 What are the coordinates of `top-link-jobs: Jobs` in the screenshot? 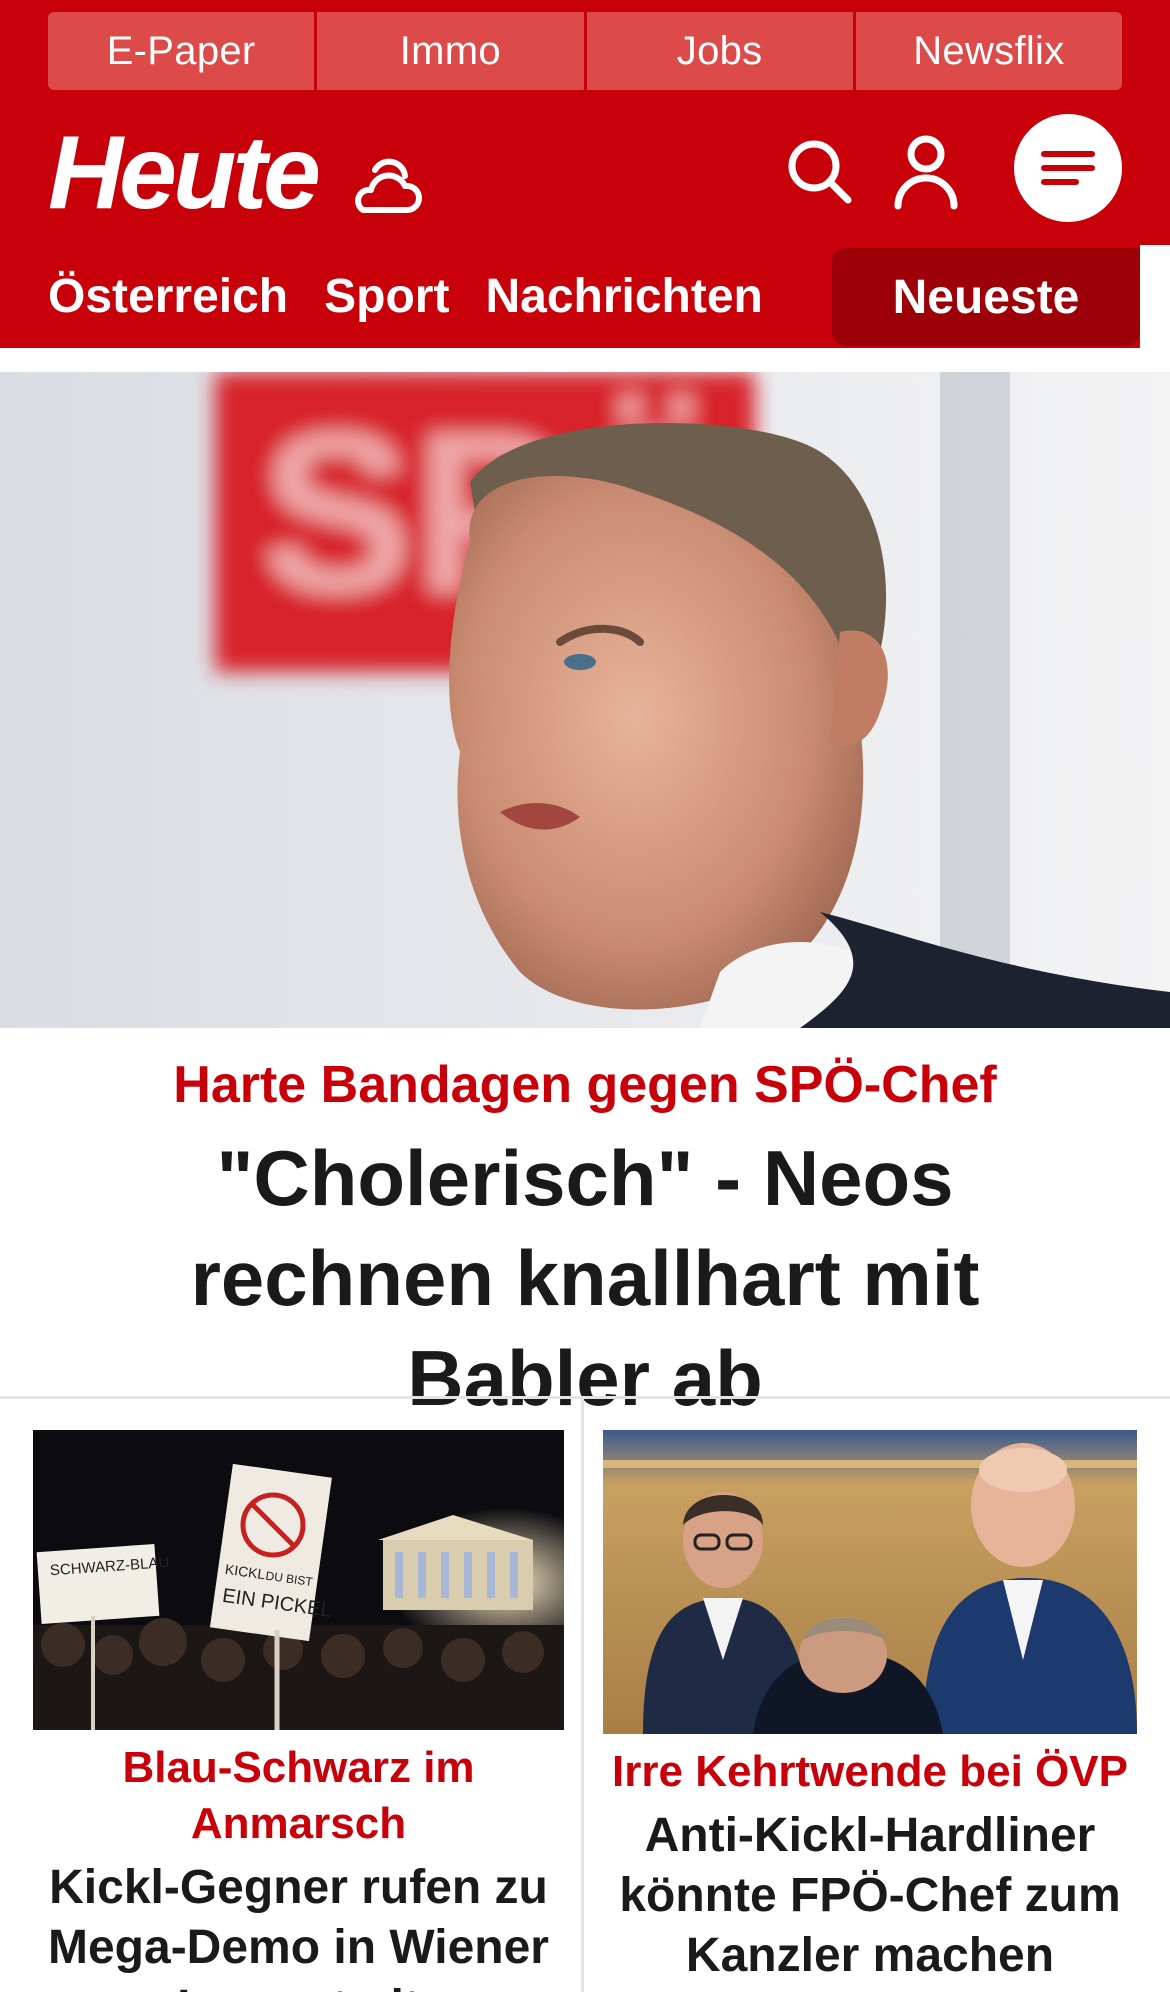 It's located at (719, 51).